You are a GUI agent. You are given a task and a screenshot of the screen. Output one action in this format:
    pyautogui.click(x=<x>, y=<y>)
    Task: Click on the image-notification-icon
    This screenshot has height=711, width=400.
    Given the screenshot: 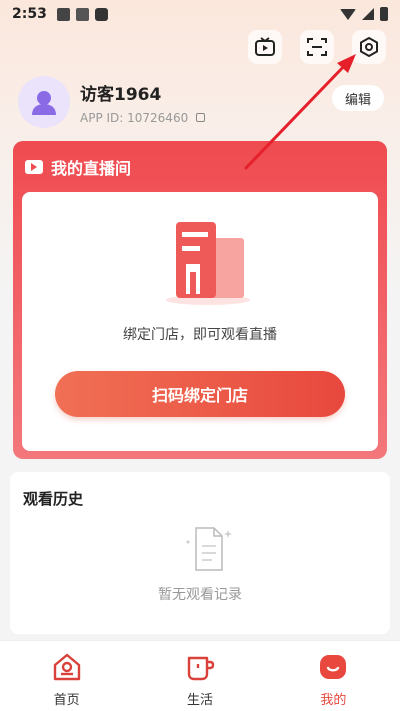 What is the action you would take?
    pyautogui.click(x=63, y=14)
    